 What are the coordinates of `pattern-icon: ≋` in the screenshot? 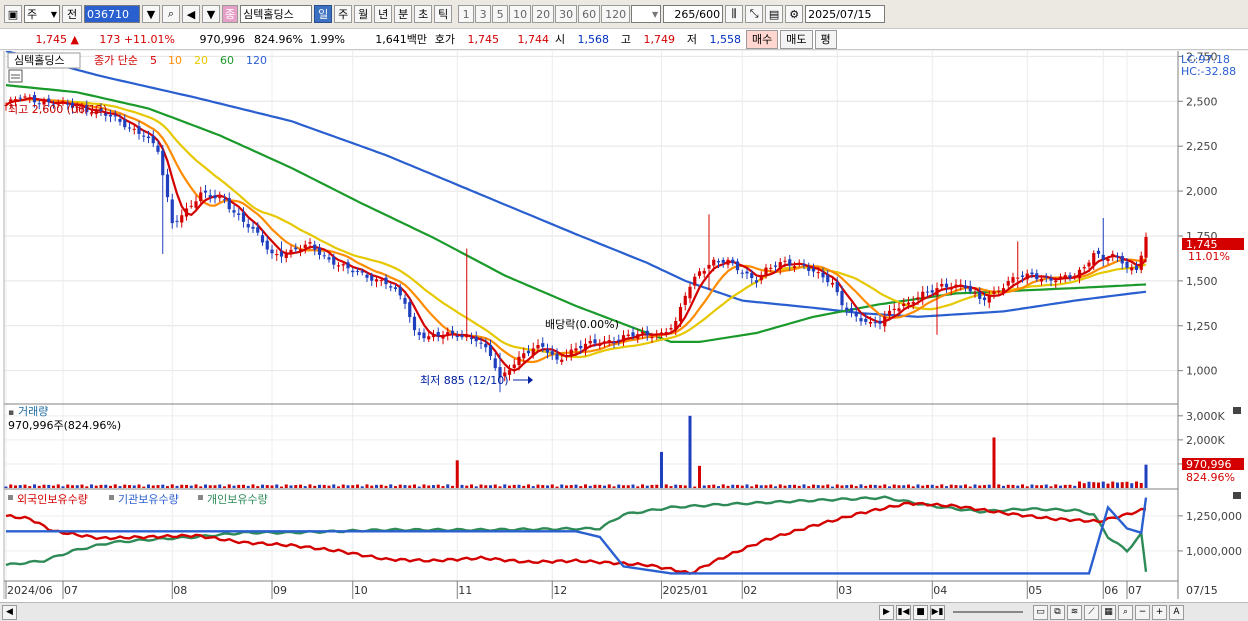 It's located at (1074, 612).